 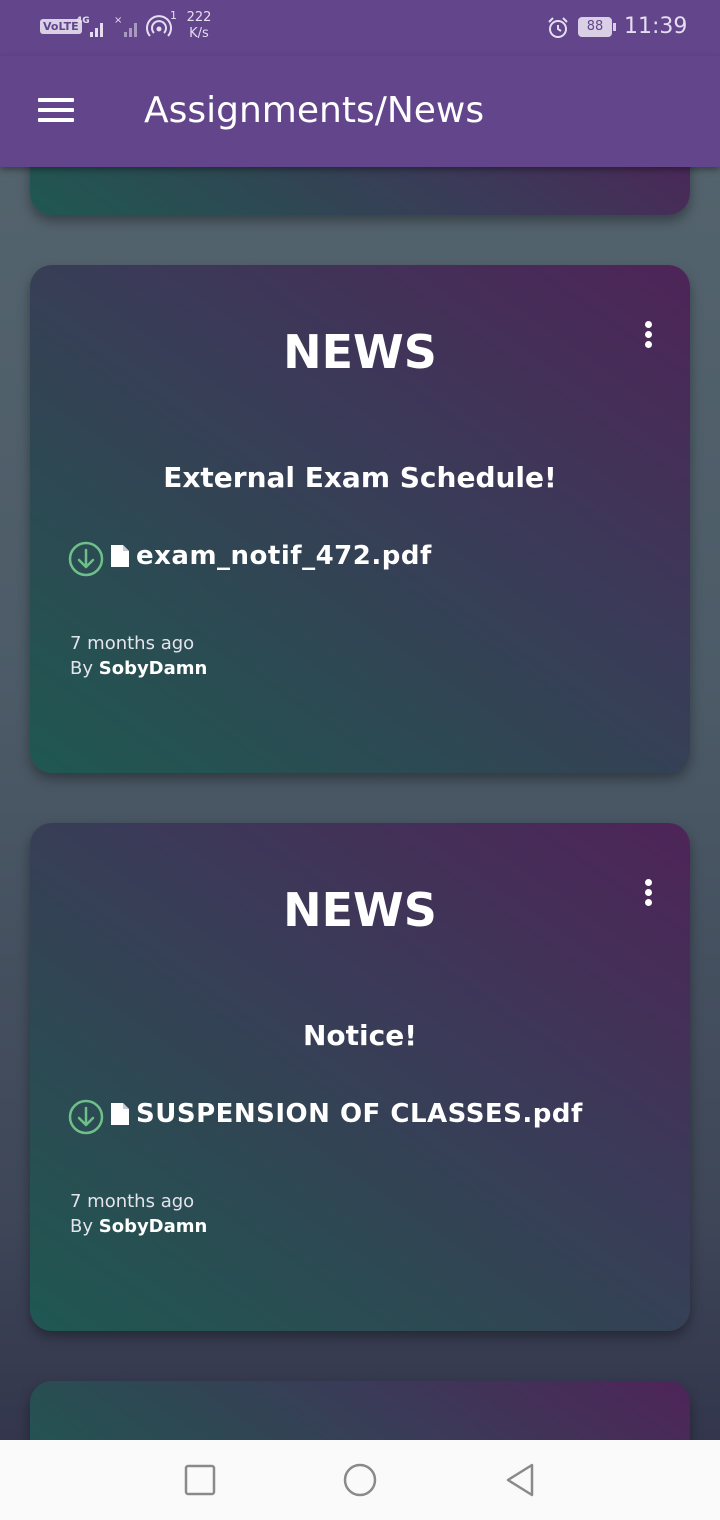 What do you see at coordinates (558, 27) in the screenshot?
I see `alarm-icon` at bounding box center [558, 27].